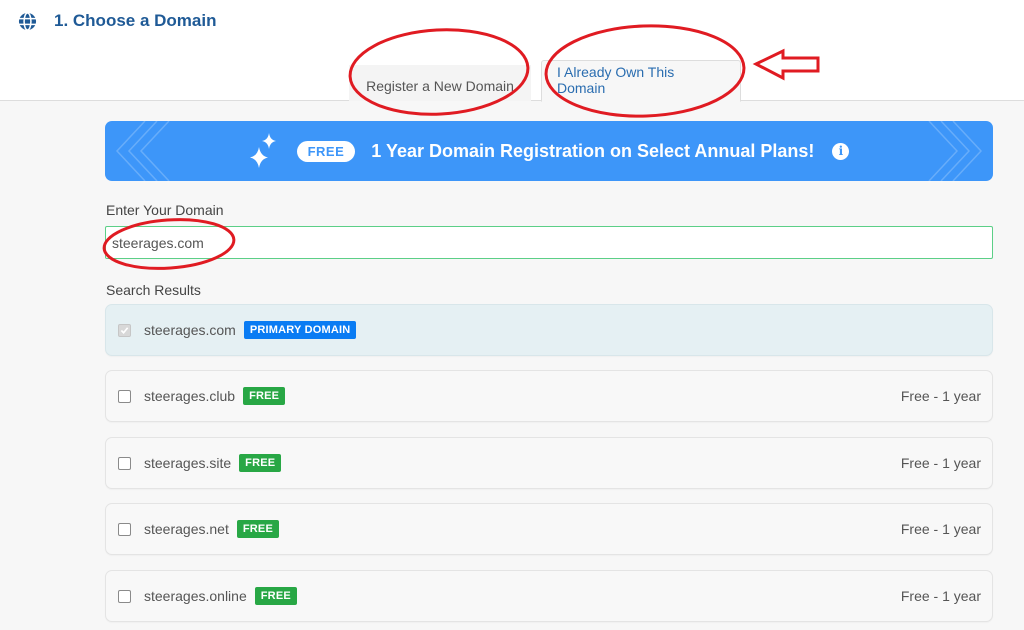  What do you see at coordinates (300, 330) in the screenshot?
I see `primary-domain-badge: PRIMARY DOMAIN` at bounding box center [300, 330].